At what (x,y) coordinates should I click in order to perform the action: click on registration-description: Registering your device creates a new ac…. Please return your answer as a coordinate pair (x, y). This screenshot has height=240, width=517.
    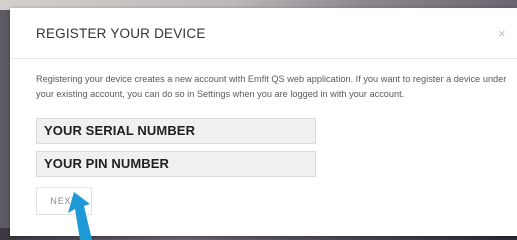
    Looking at the image, I should click on (271, 86).